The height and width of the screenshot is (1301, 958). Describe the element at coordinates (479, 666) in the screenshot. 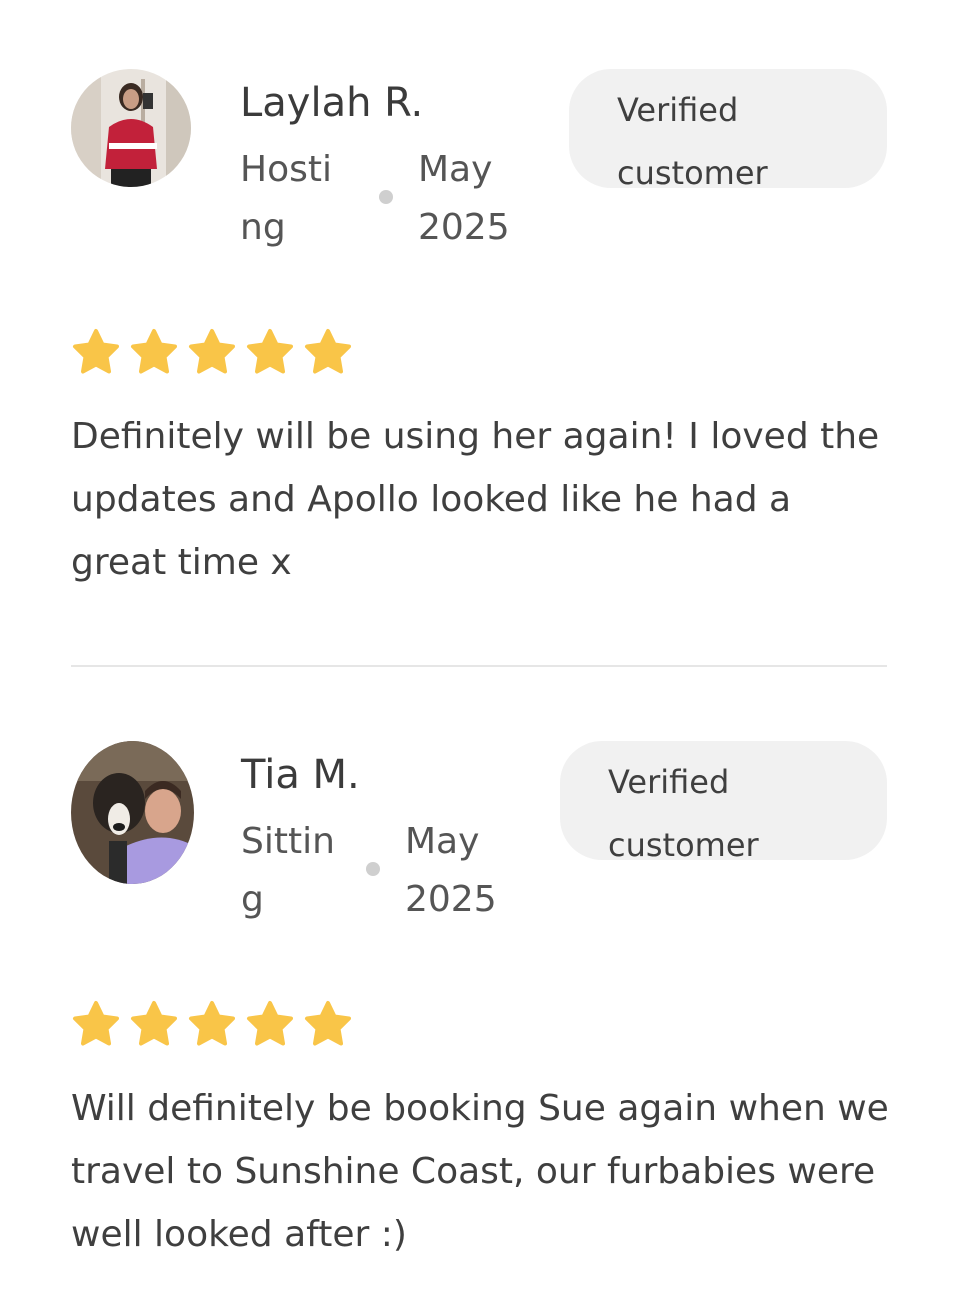

I see `review-divider` at that location.